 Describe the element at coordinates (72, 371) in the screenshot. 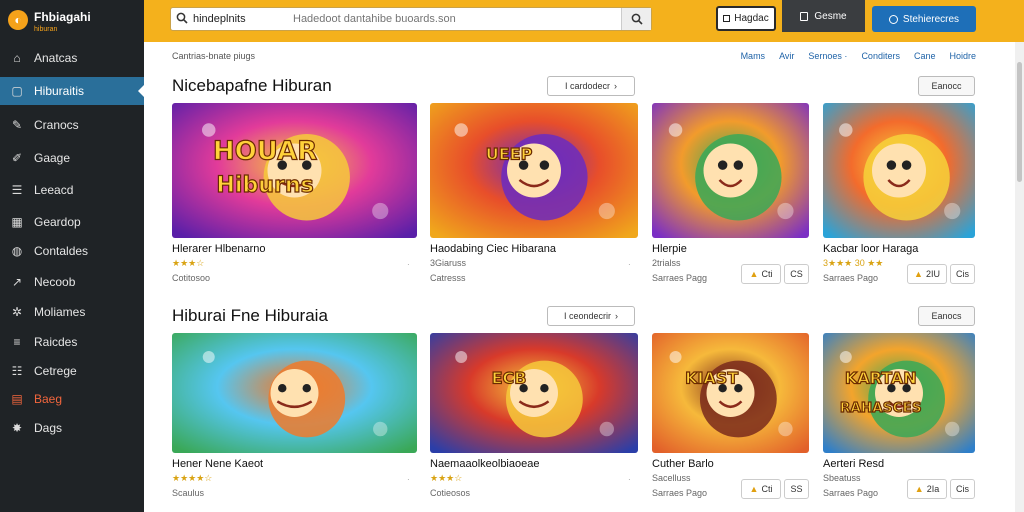

I see `sidebar-item: ☷ Cetrege` at that location.